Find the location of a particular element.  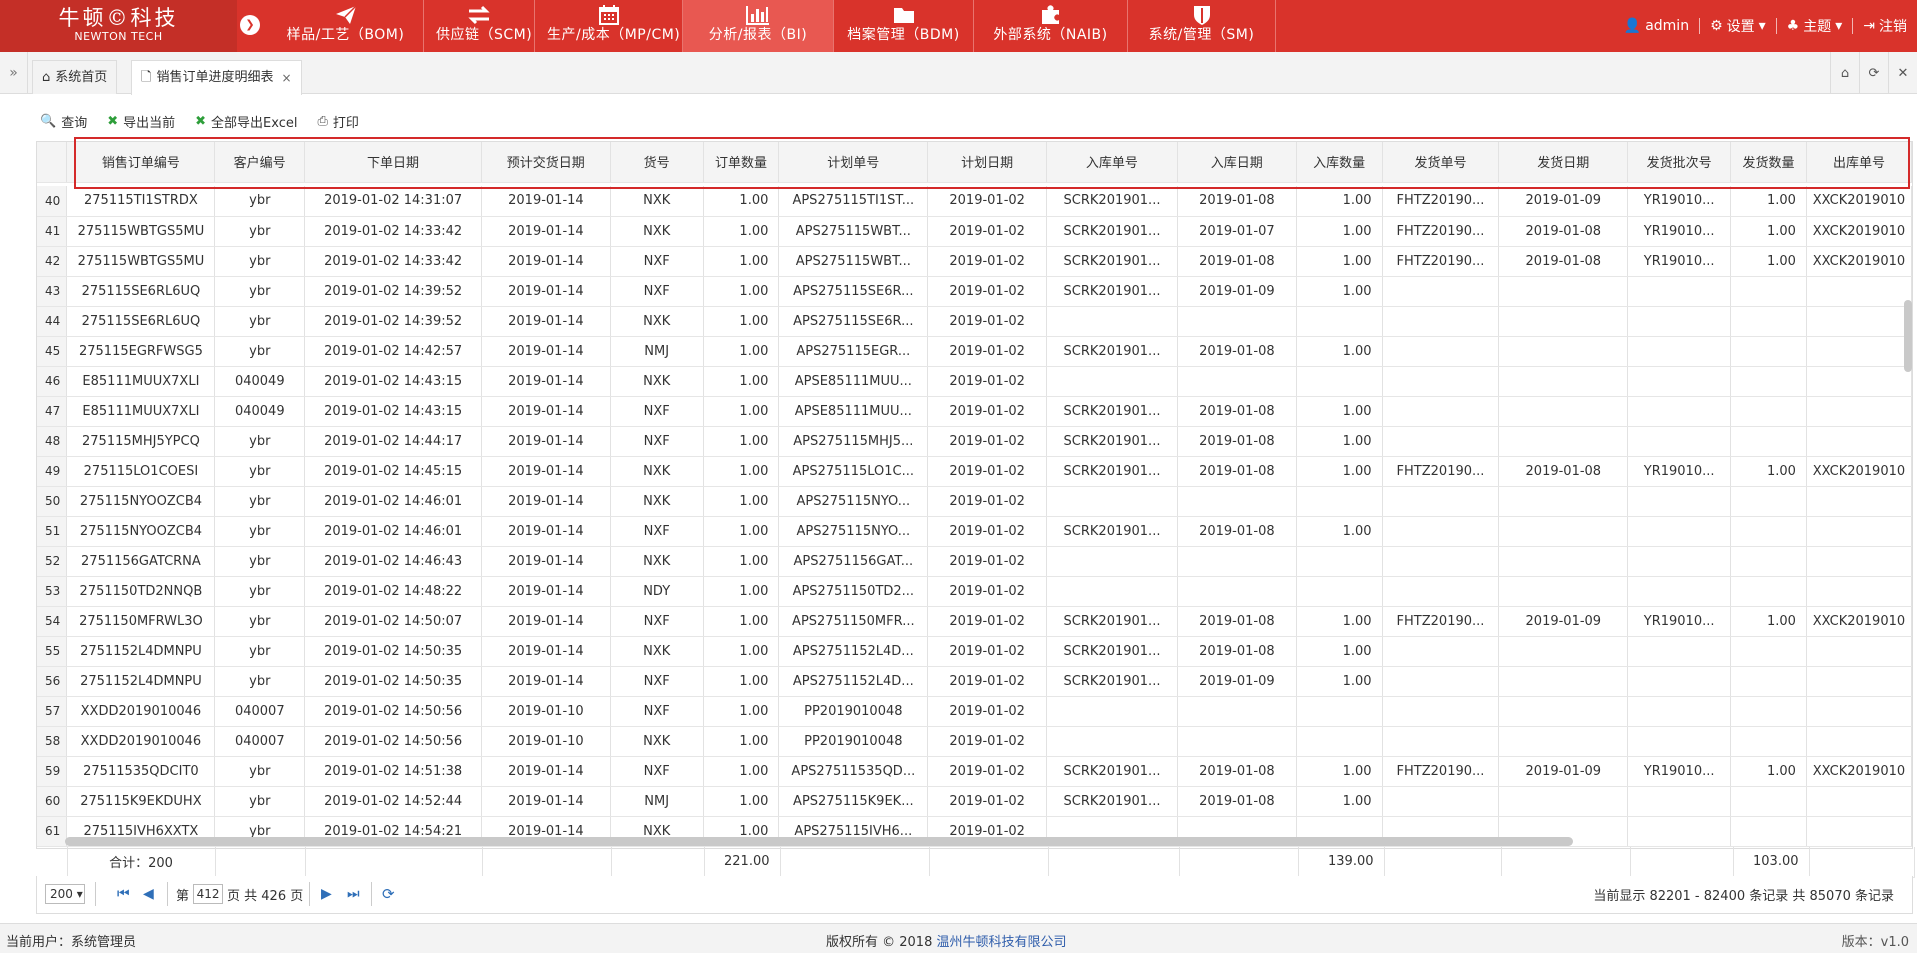

excel-icon: ✖ is located at coordinates (201, 121).